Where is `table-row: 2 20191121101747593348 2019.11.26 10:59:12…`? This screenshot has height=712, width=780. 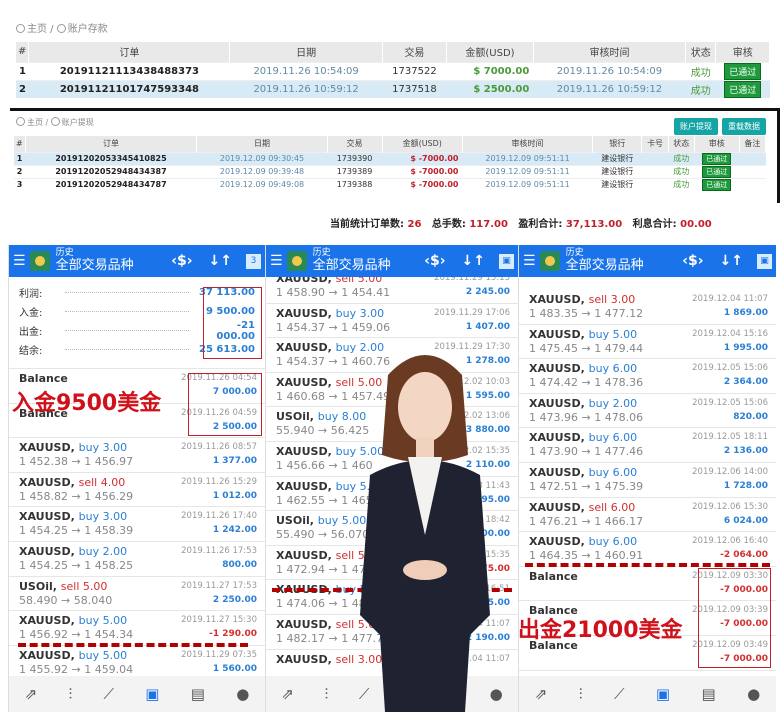 table-row: 2 20191121101747593348 2019.11.26 10:59:12… is located at coordinates (393, 88).